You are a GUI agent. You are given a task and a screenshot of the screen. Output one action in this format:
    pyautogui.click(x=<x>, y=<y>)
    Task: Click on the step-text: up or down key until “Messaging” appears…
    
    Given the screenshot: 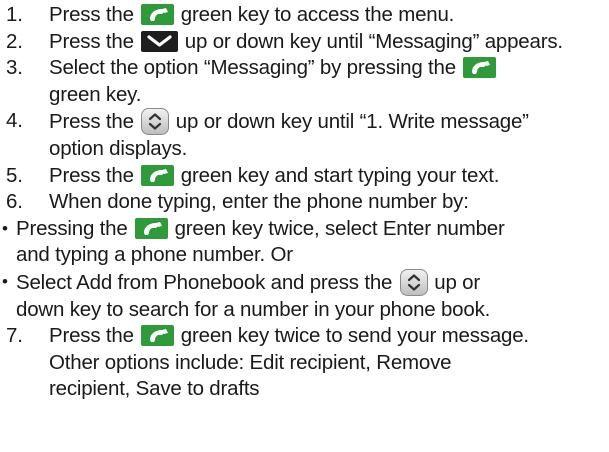 What is the action you would take?
    pyautogui.click(x=373, y=41)
    